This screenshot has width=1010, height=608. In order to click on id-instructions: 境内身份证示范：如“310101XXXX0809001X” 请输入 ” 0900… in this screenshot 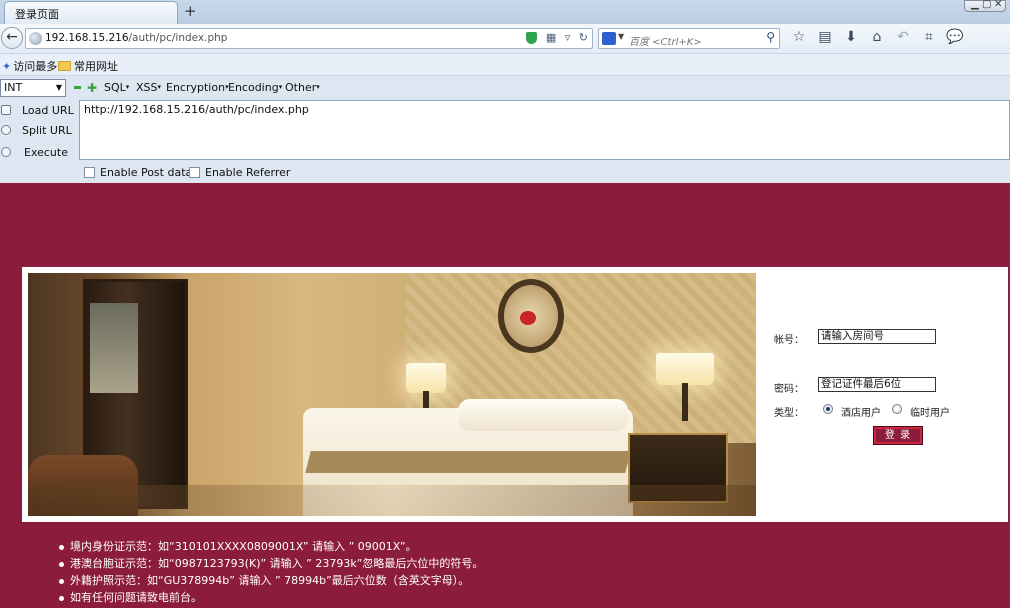, I will do `click(270, 572)`.